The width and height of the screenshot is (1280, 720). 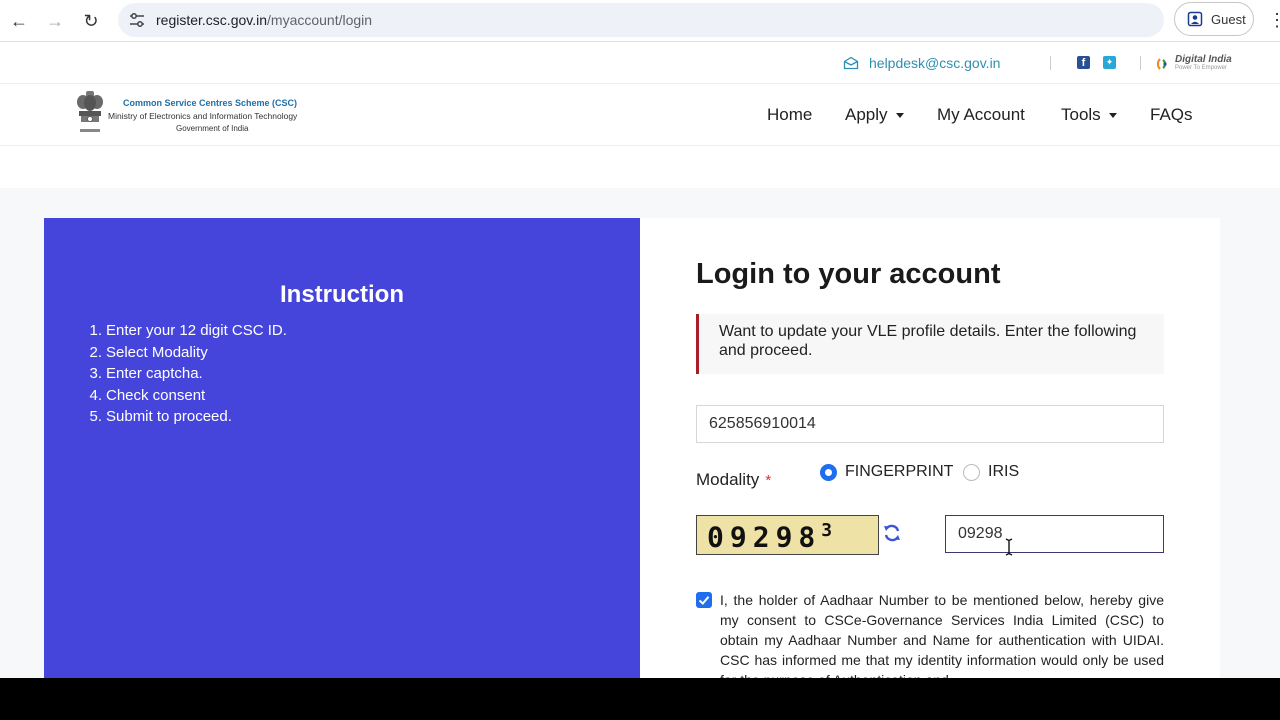 I want to click on brand-government: Government of India, so click(x=212, y=128).